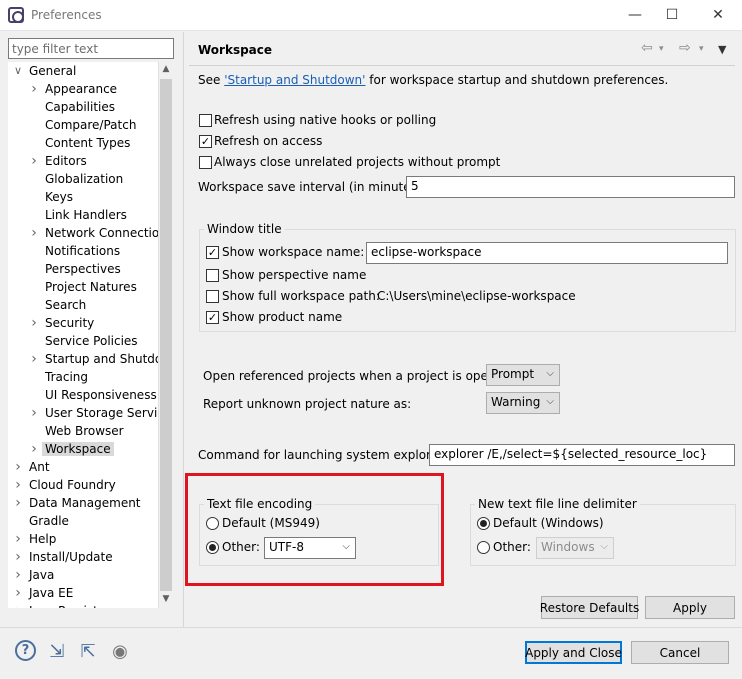 The image size is (742, 679). Describe the element at coordinates (293, 252) in the screenshot. I see `show-workspace-name-label: Show workspace name:` at that location.